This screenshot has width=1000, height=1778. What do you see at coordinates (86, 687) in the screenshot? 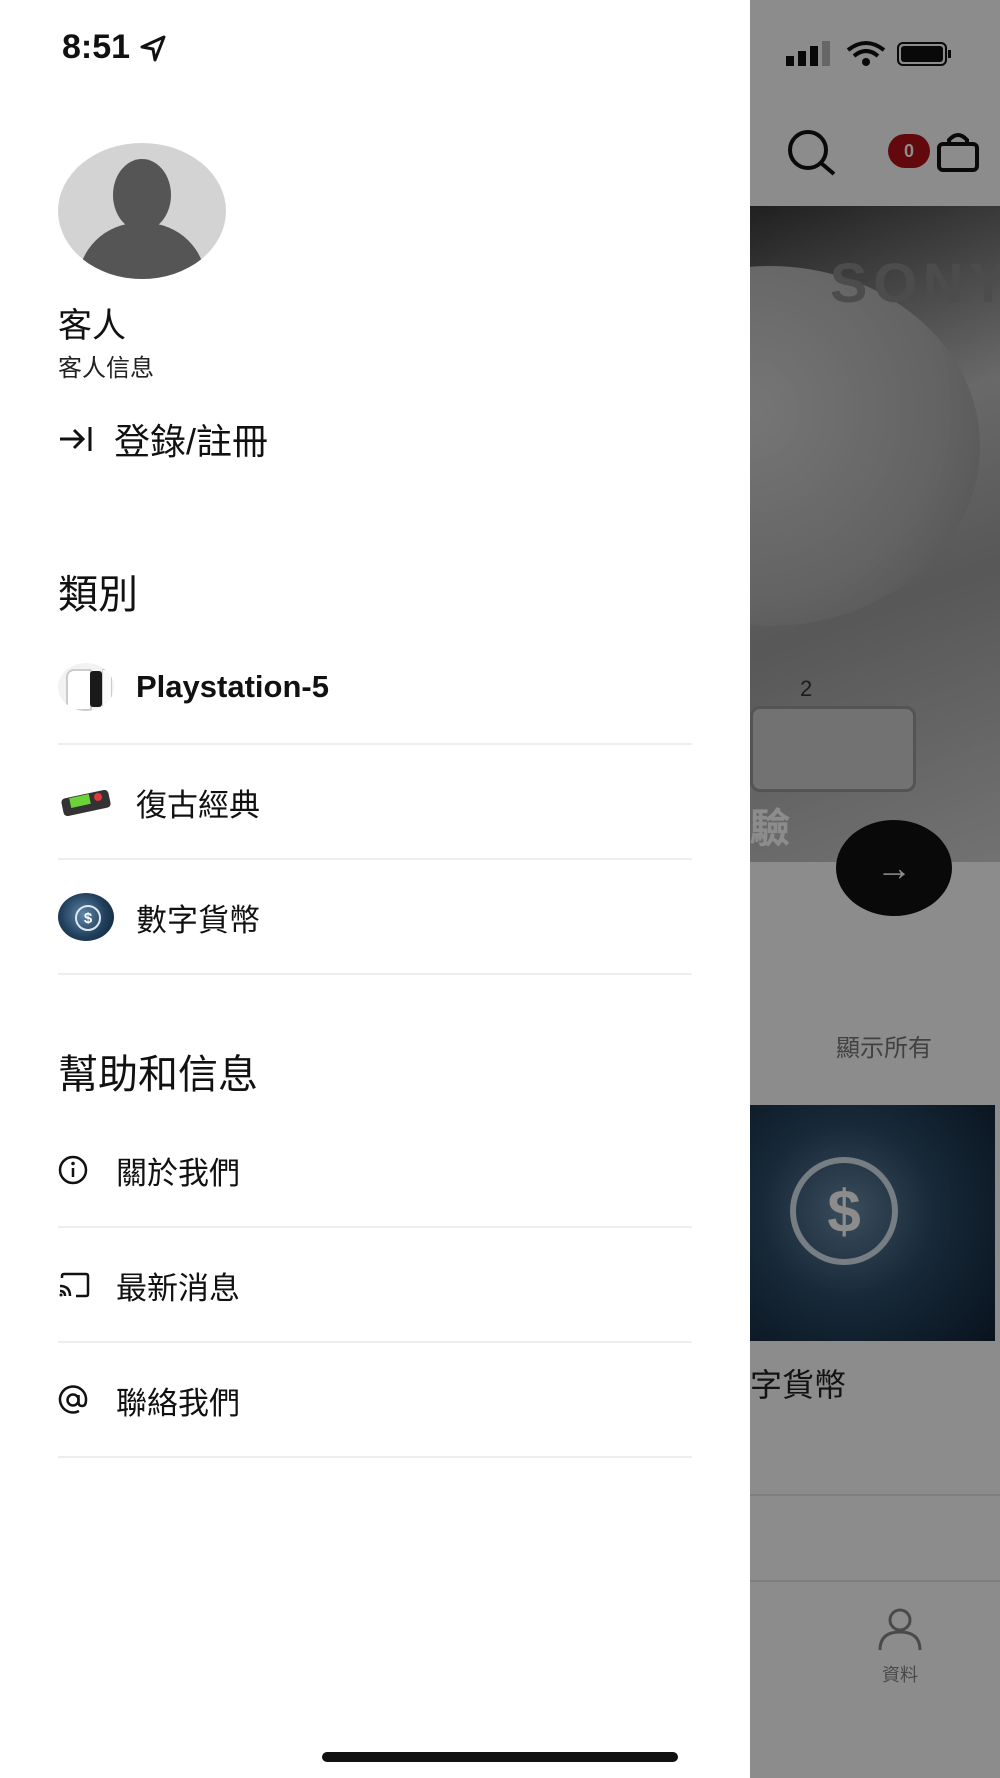
I see `ps5-console-thumbnail` at bounding box center [86, 687].